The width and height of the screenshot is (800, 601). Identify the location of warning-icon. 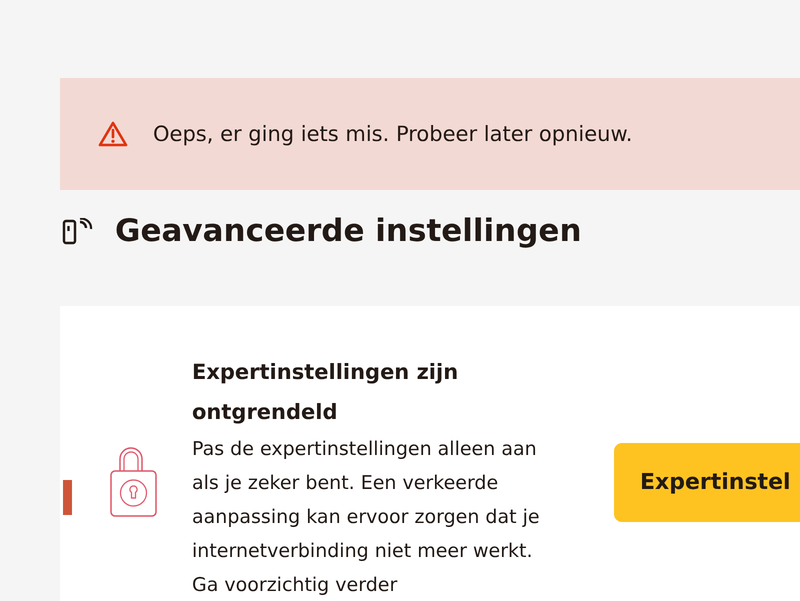
(113, 134).